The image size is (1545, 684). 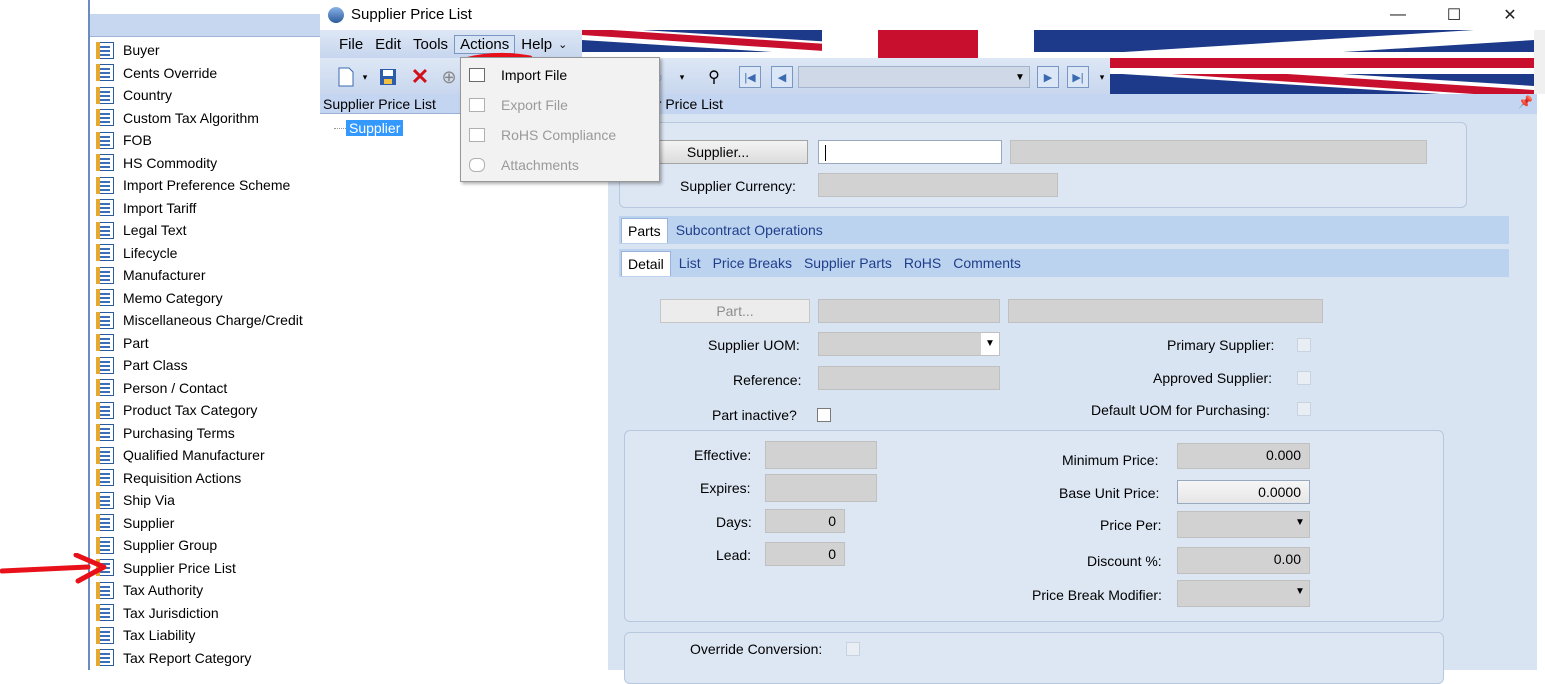 What do you see at coordinates (821, 455) in the screenshot?
I see `effective-date-field` at bounding box center [821, 455].